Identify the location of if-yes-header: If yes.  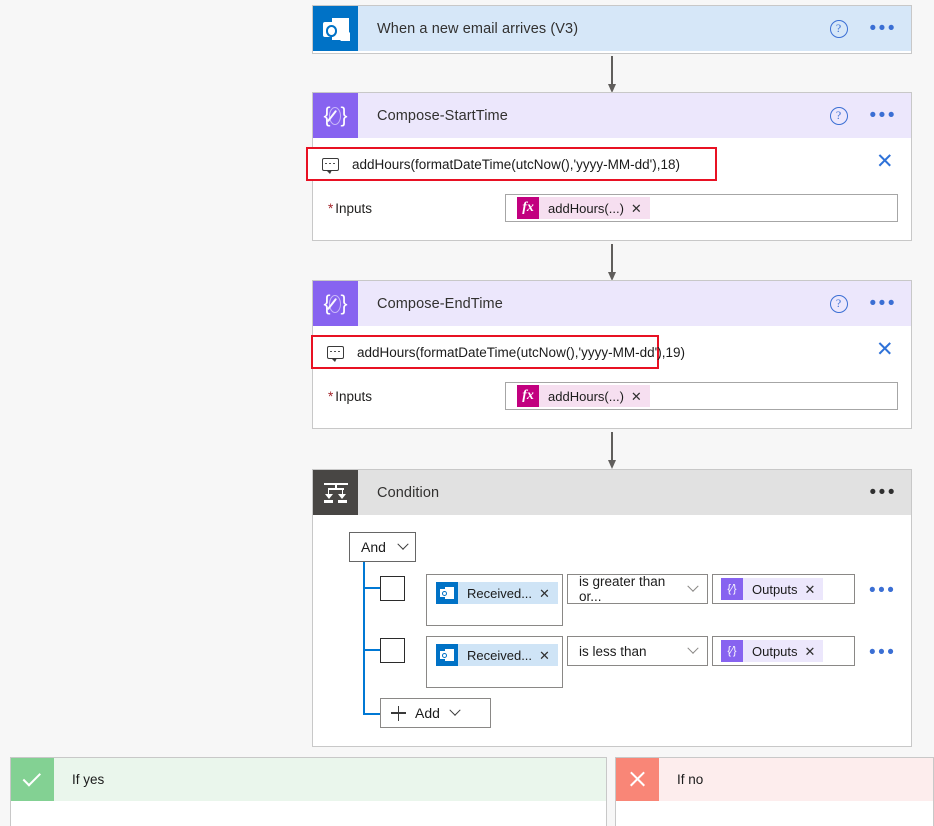
(308, 779).